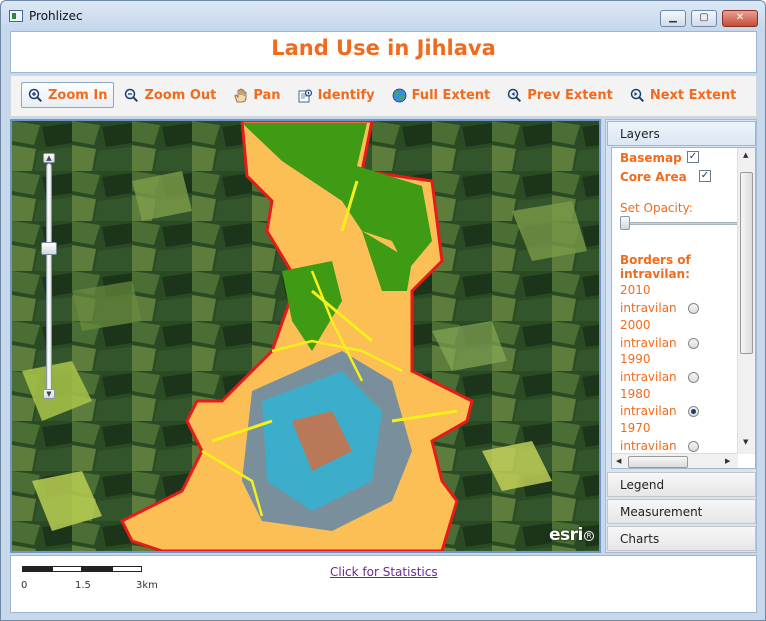 The width and height of the screenshot is (766, 621). Describe the element at coordinates (642, 485) in the screenshot. I see `legend-header-label: Legend` at that location.